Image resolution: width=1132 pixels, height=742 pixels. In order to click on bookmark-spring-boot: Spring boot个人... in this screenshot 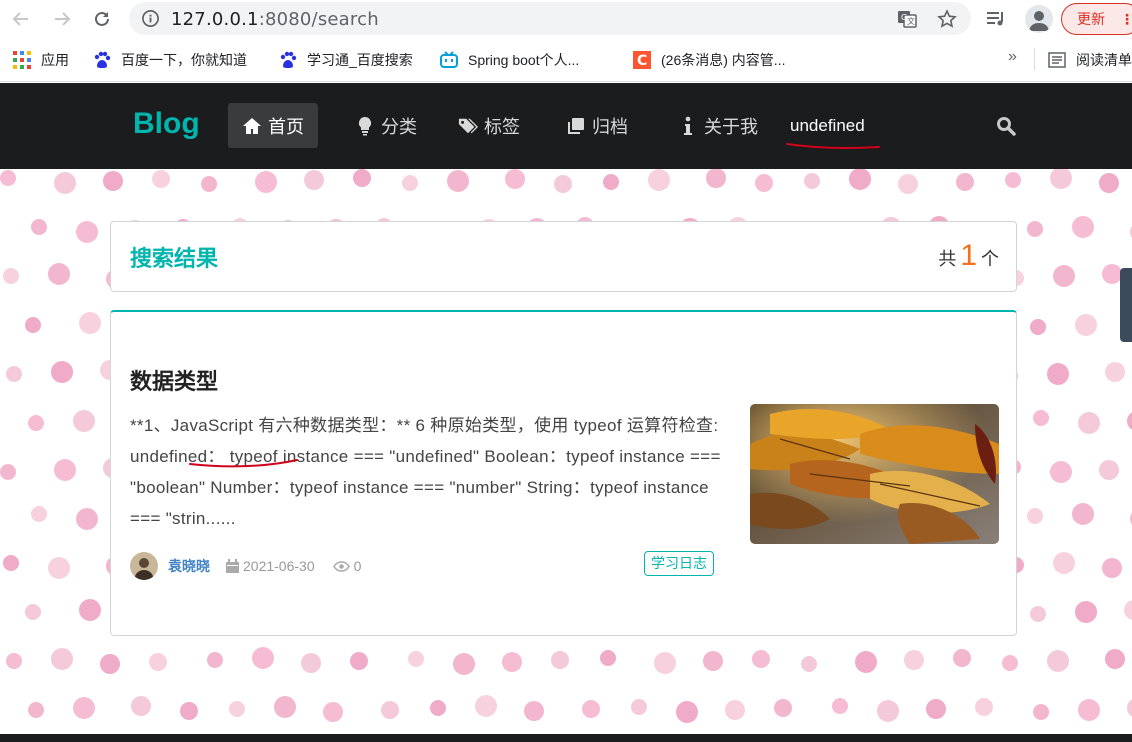, I will do `click(509, 60)`.